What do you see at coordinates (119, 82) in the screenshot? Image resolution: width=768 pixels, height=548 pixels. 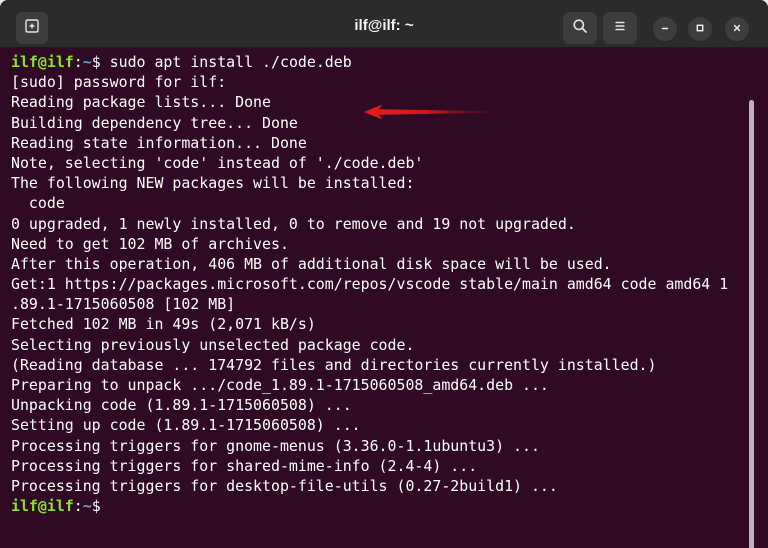 I see `output-line: [sudo] password for ilf:` at bounding box center [119, 82].